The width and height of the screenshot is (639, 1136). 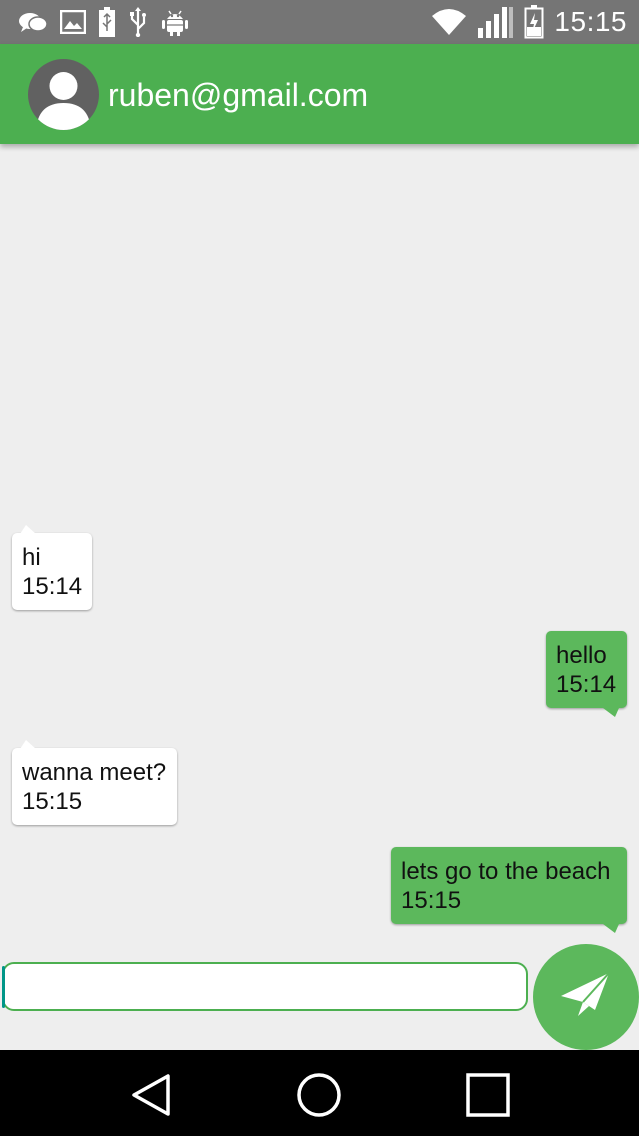 I want to click on android-debug-icon, so click(x=175, y=22).